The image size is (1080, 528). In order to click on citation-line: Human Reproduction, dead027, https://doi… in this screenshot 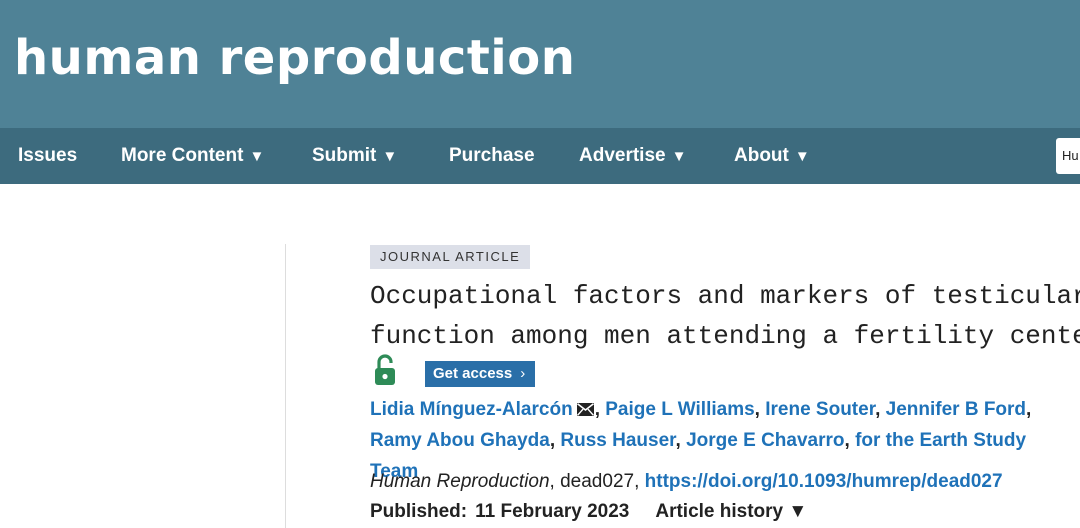, I will do `click(686, 482)`.